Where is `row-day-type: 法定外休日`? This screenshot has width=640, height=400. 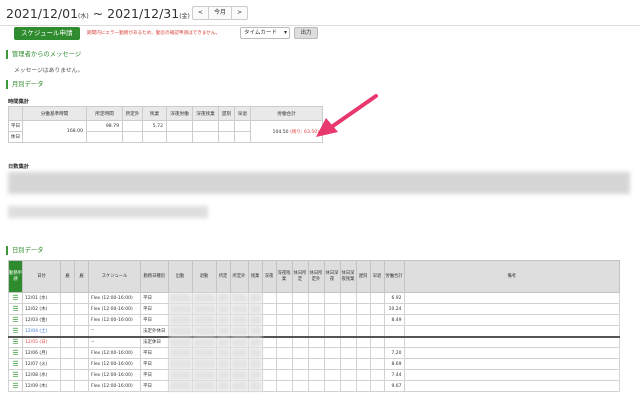 row-day-type: 法定外休日 is located at coordinates (154, 331).